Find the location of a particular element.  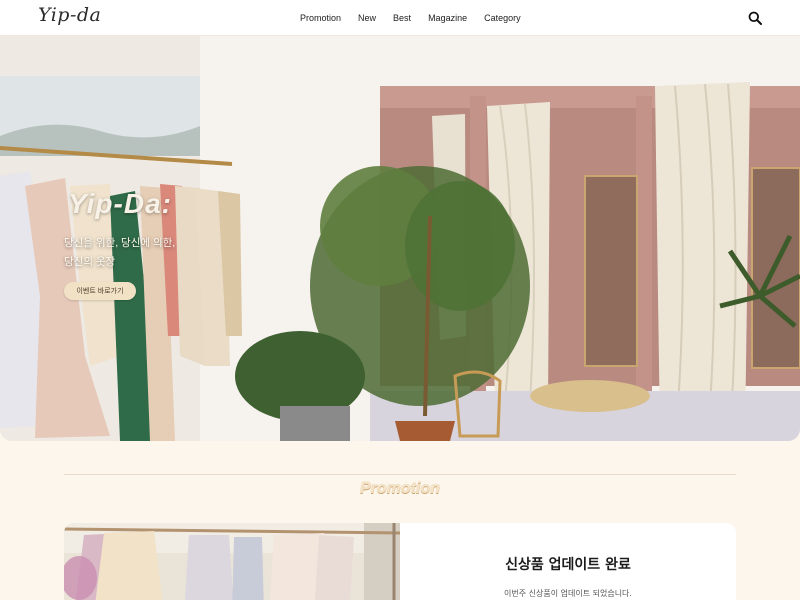

main-nav: Promotion New Best Magazine Category is located at coordinates (410, 18).